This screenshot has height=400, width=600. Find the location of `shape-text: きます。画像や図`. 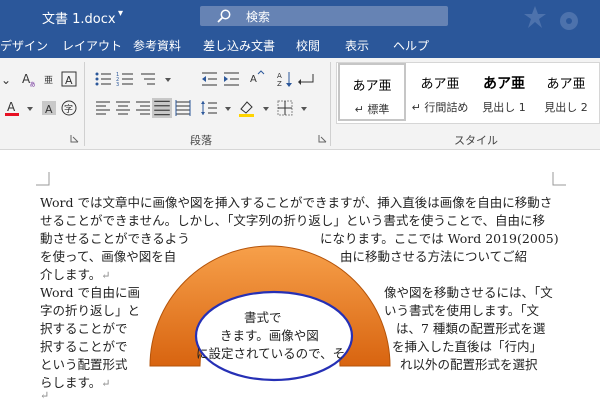

shape-text: きます。画像や図 is located at coordinates (269, 335).